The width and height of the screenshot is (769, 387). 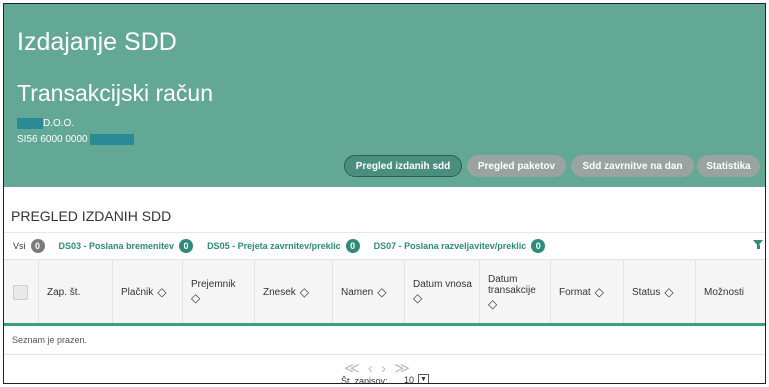 What do you see at coordinates (378, 368) in the screenshot?
I see `page-nav-arrows: ≪ ‹ › ≫` at bounding box center [378, 368].